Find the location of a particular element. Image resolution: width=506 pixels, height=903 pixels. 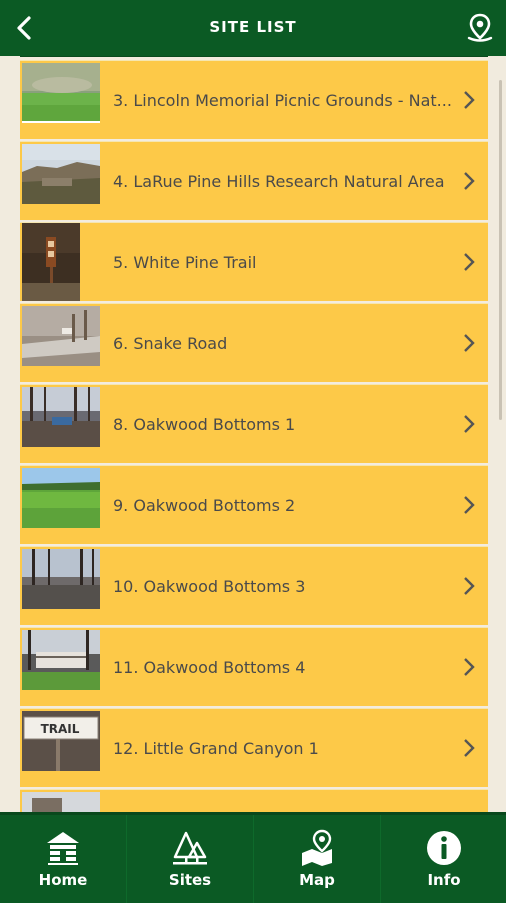

nav-info-label: Info is located at coordinates (444, 880).